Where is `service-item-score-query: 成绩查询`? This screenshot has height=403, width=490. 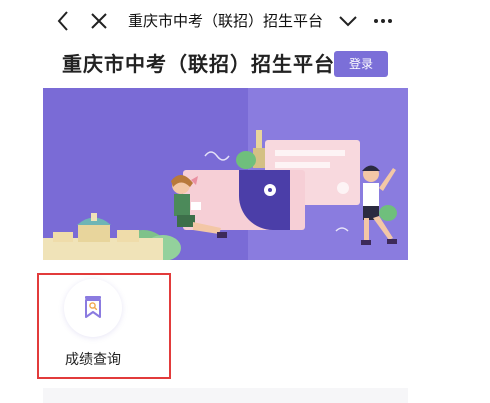 service-item-score-query: 成绩查询 is located at coordinates (104, 326).